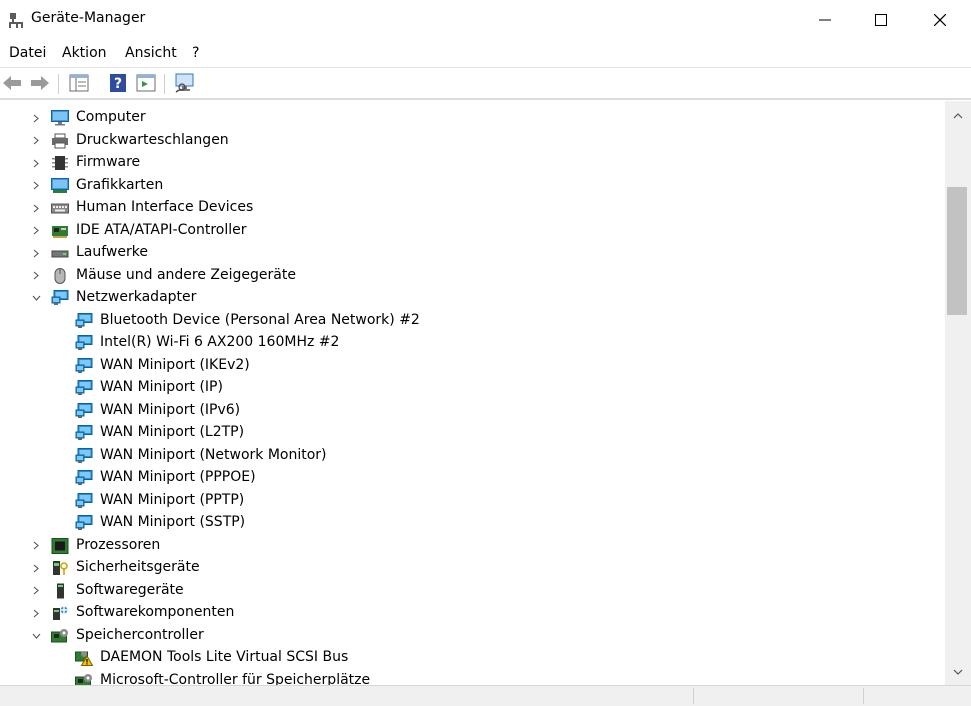 Image resolution: width=971 pixels, height=706 pixels. What do you see at coordinates (472, 568) in the screenshot?
I see `tree-category-row: Sicherheitsgeräte` at bounding box center [472, 568].